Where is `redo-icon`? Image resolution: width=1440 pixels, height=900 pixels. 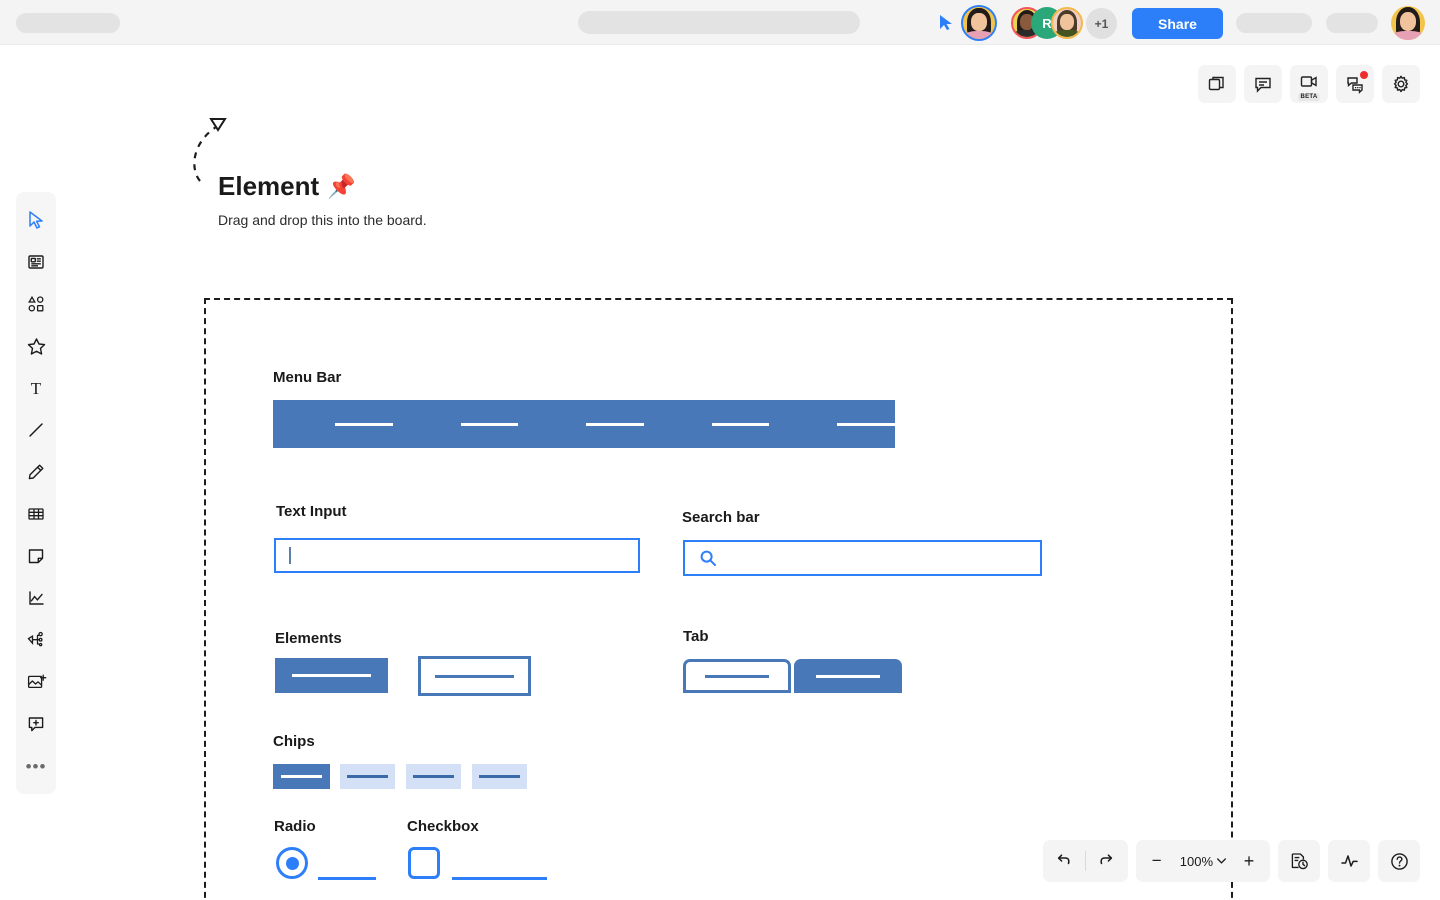
redo-icon is located at coordinates (1107, 861).